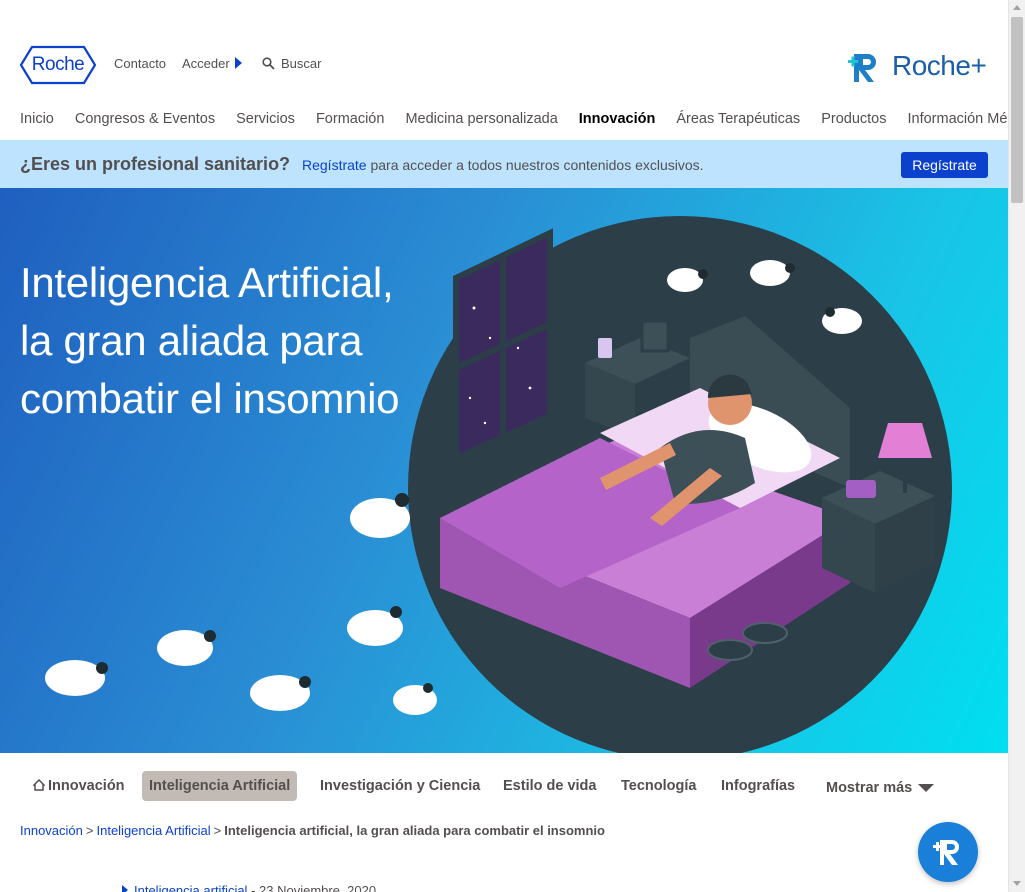 The image size is (1025, 892). I want to click on search-button: Buscar, so click(291, 63).